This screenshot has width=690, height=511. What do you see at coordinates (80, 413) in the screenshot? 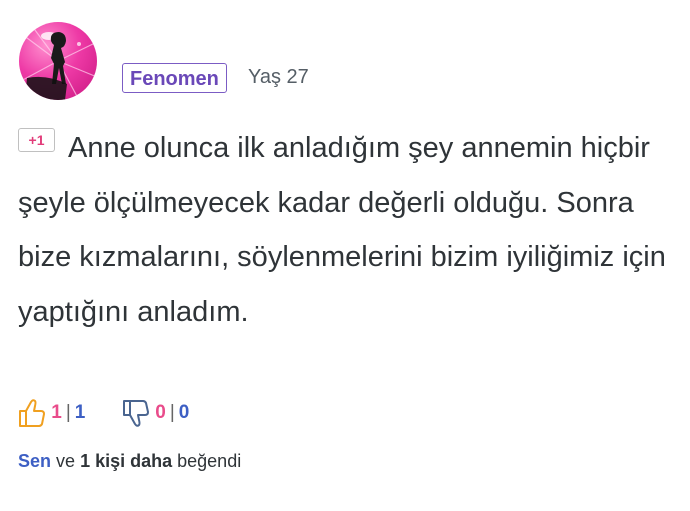
I see `like-other-count: 1` at bounding box center [80, 413].